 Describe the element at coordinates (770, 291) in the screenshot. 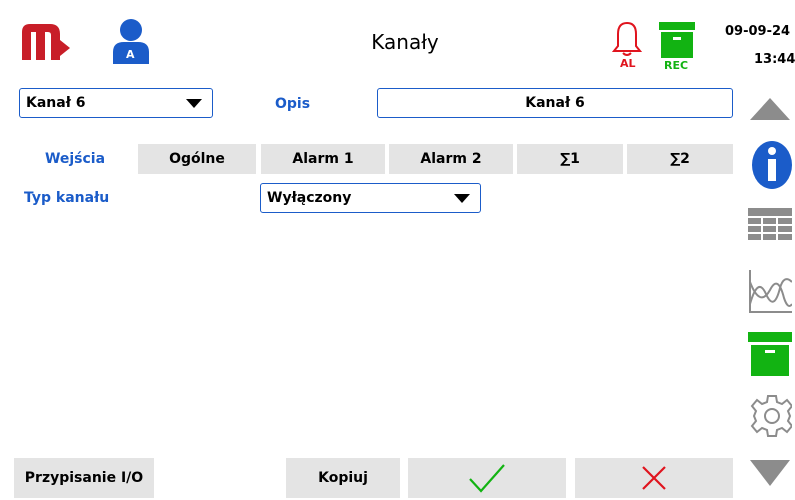

I see `trend-chart-icon` at that location.